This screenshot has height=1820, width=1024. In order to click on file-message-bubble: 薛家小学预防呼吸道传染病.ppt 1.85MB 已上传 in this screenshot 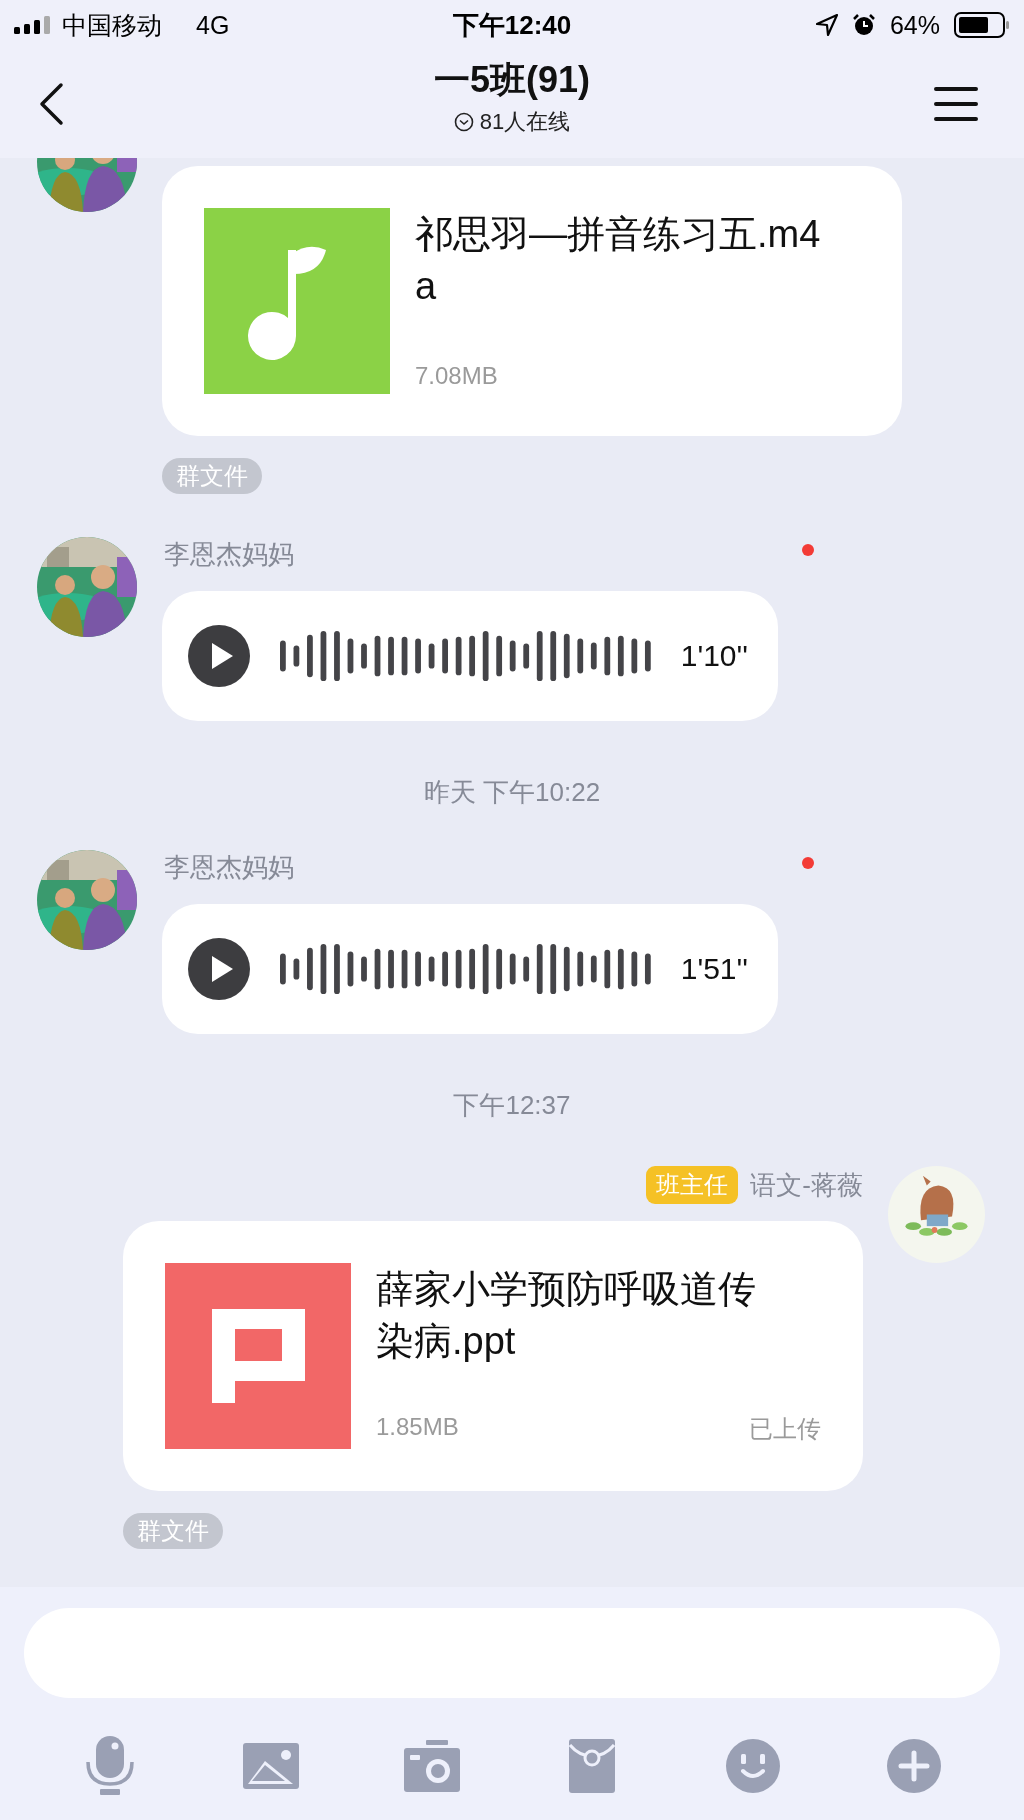, I will do `click(493, 1356)`.